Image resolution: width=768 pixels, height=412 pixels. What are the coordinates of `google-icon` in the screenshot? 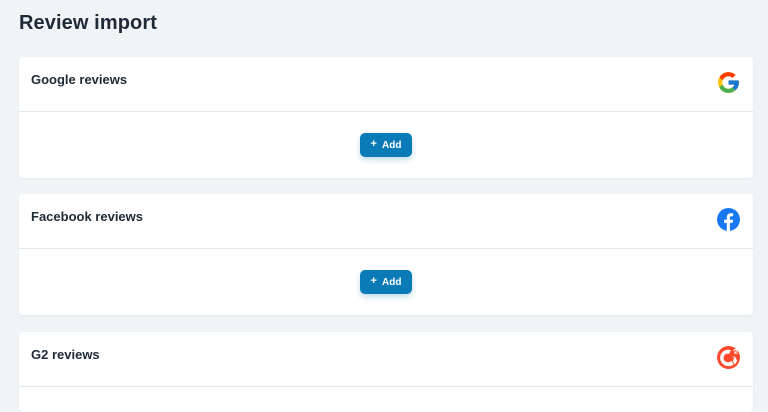 It's located at (728, 82).